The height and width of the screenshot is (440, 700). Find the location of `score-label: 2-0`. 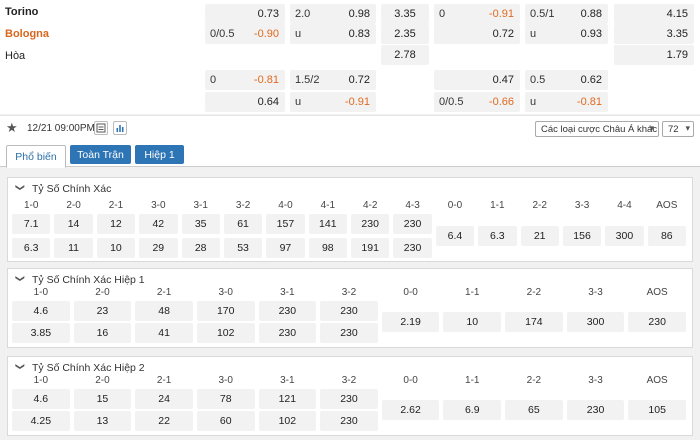

score-label: 2-0 is located at coordinates (73, 205).